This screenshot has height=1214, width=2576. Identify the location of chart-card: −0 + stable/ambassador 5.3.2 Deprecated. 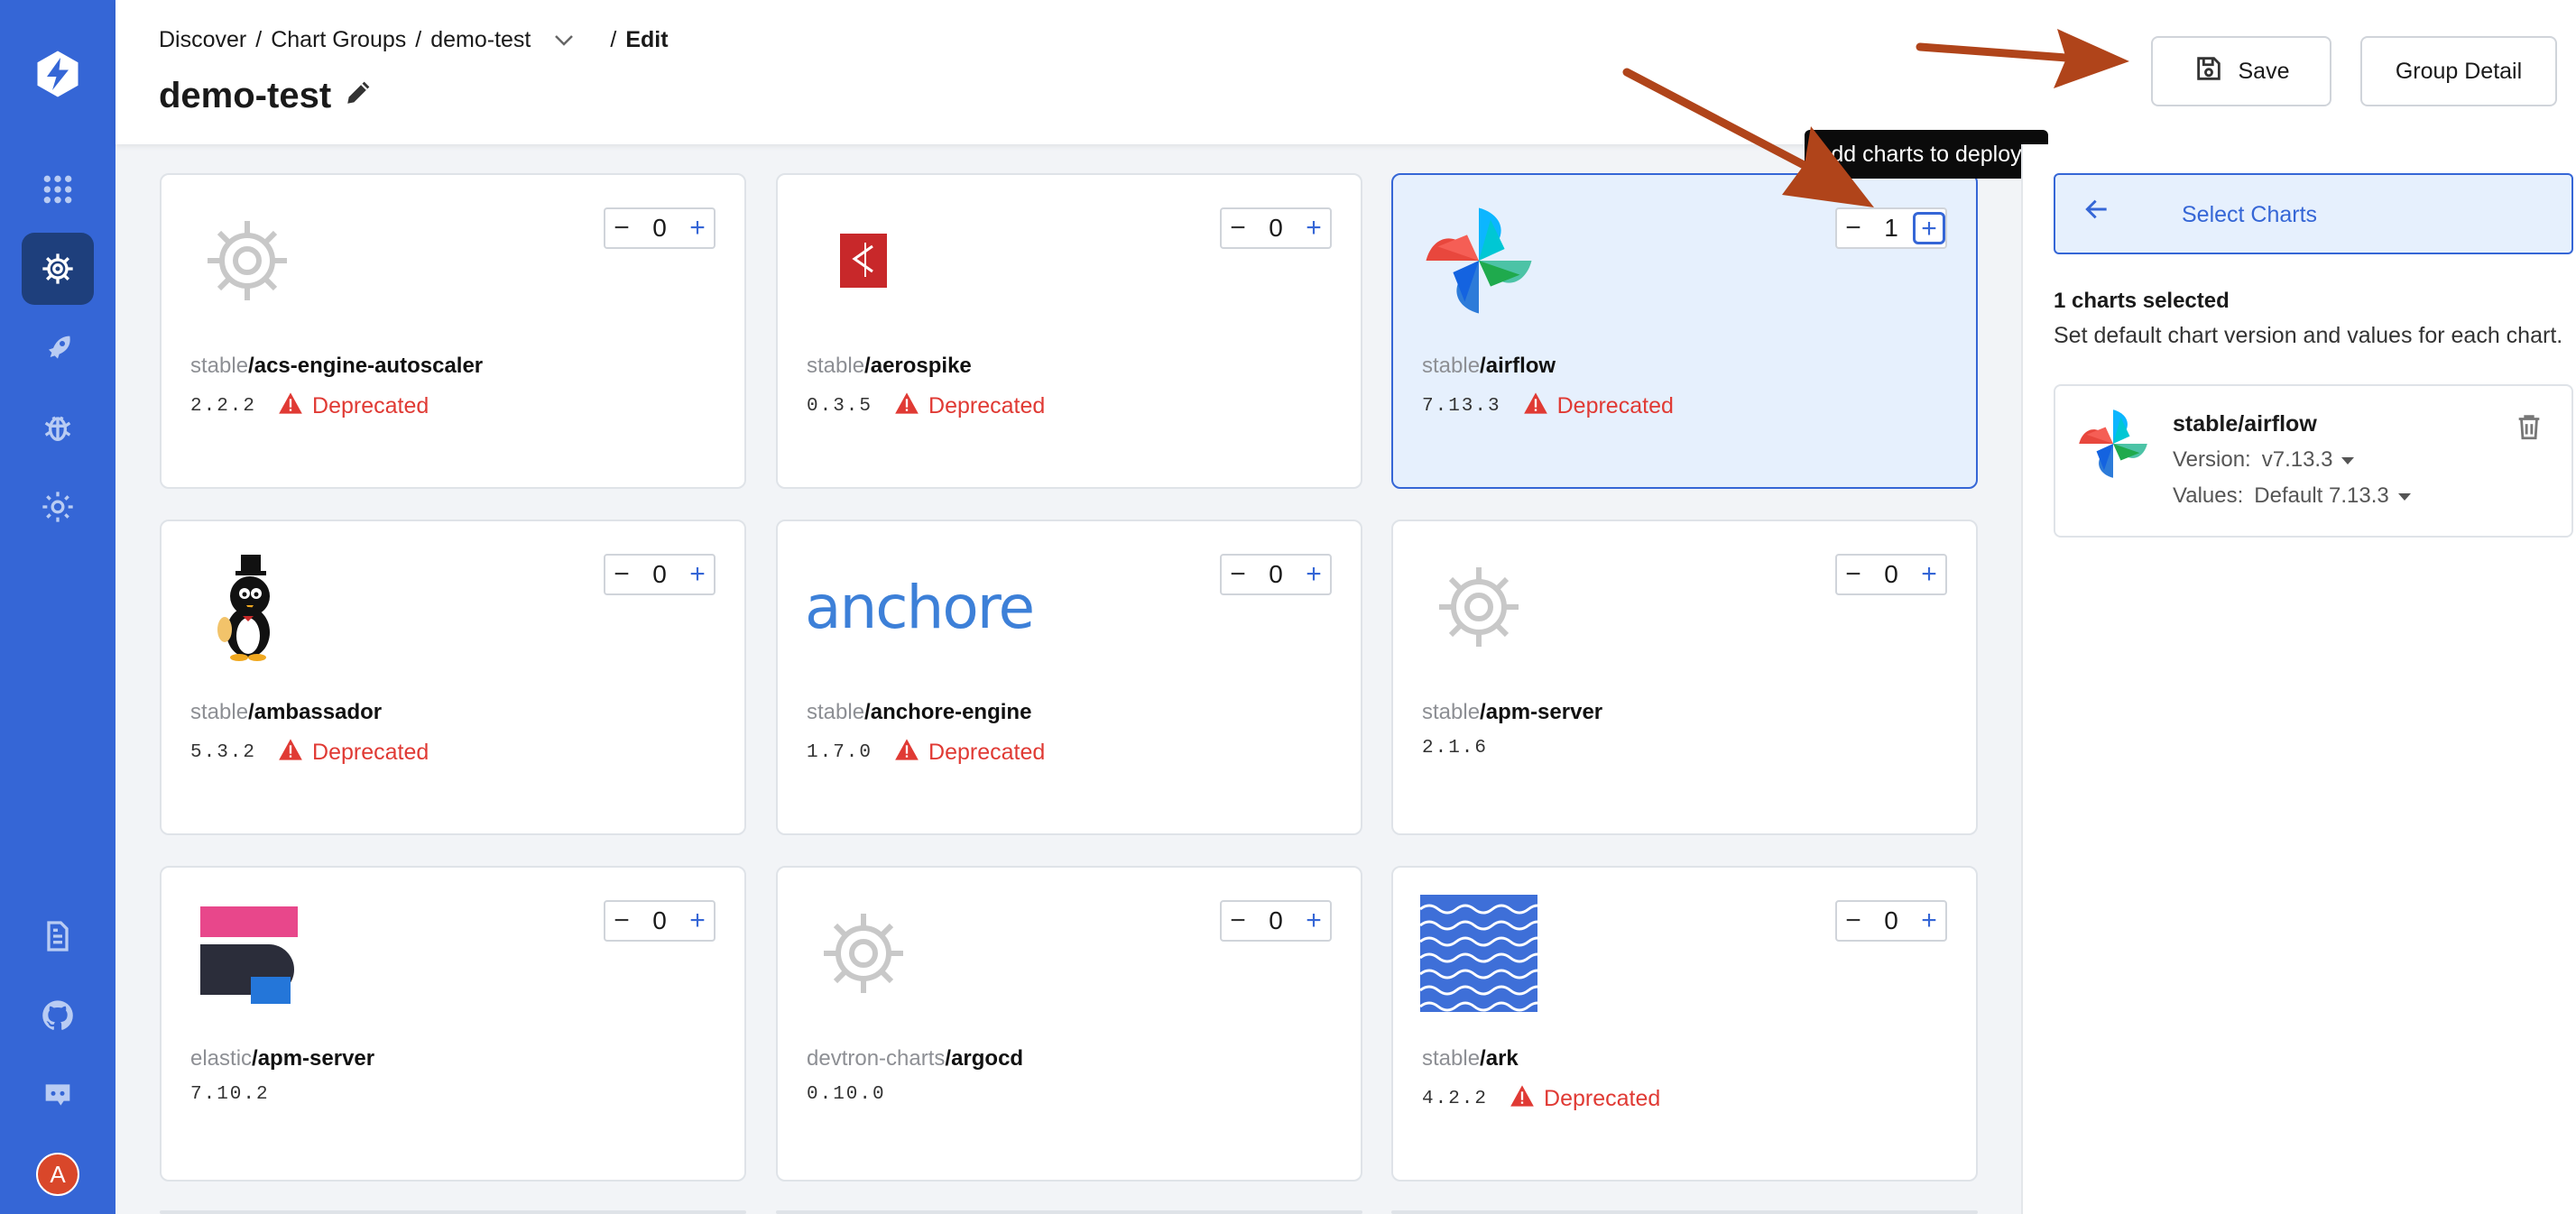
(453, 677).